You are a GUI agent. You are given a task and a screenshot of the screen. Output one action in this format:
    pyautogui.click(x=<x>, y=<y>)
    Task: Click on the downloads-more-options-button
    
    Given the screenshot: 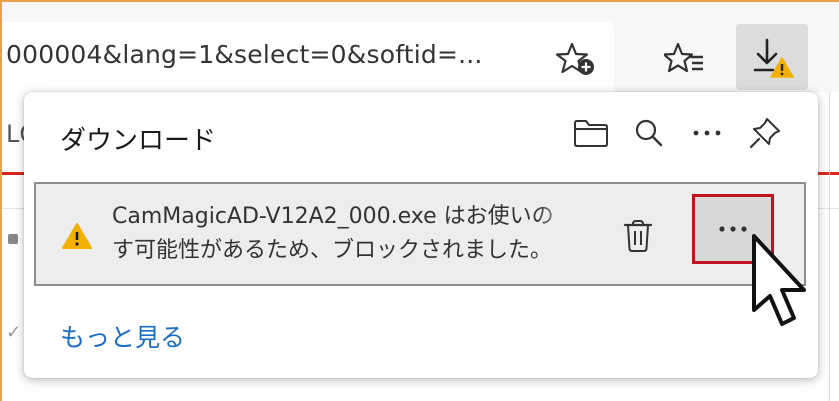 What is the action you would take?
    pyautogui.click(x=707, y=133)
    